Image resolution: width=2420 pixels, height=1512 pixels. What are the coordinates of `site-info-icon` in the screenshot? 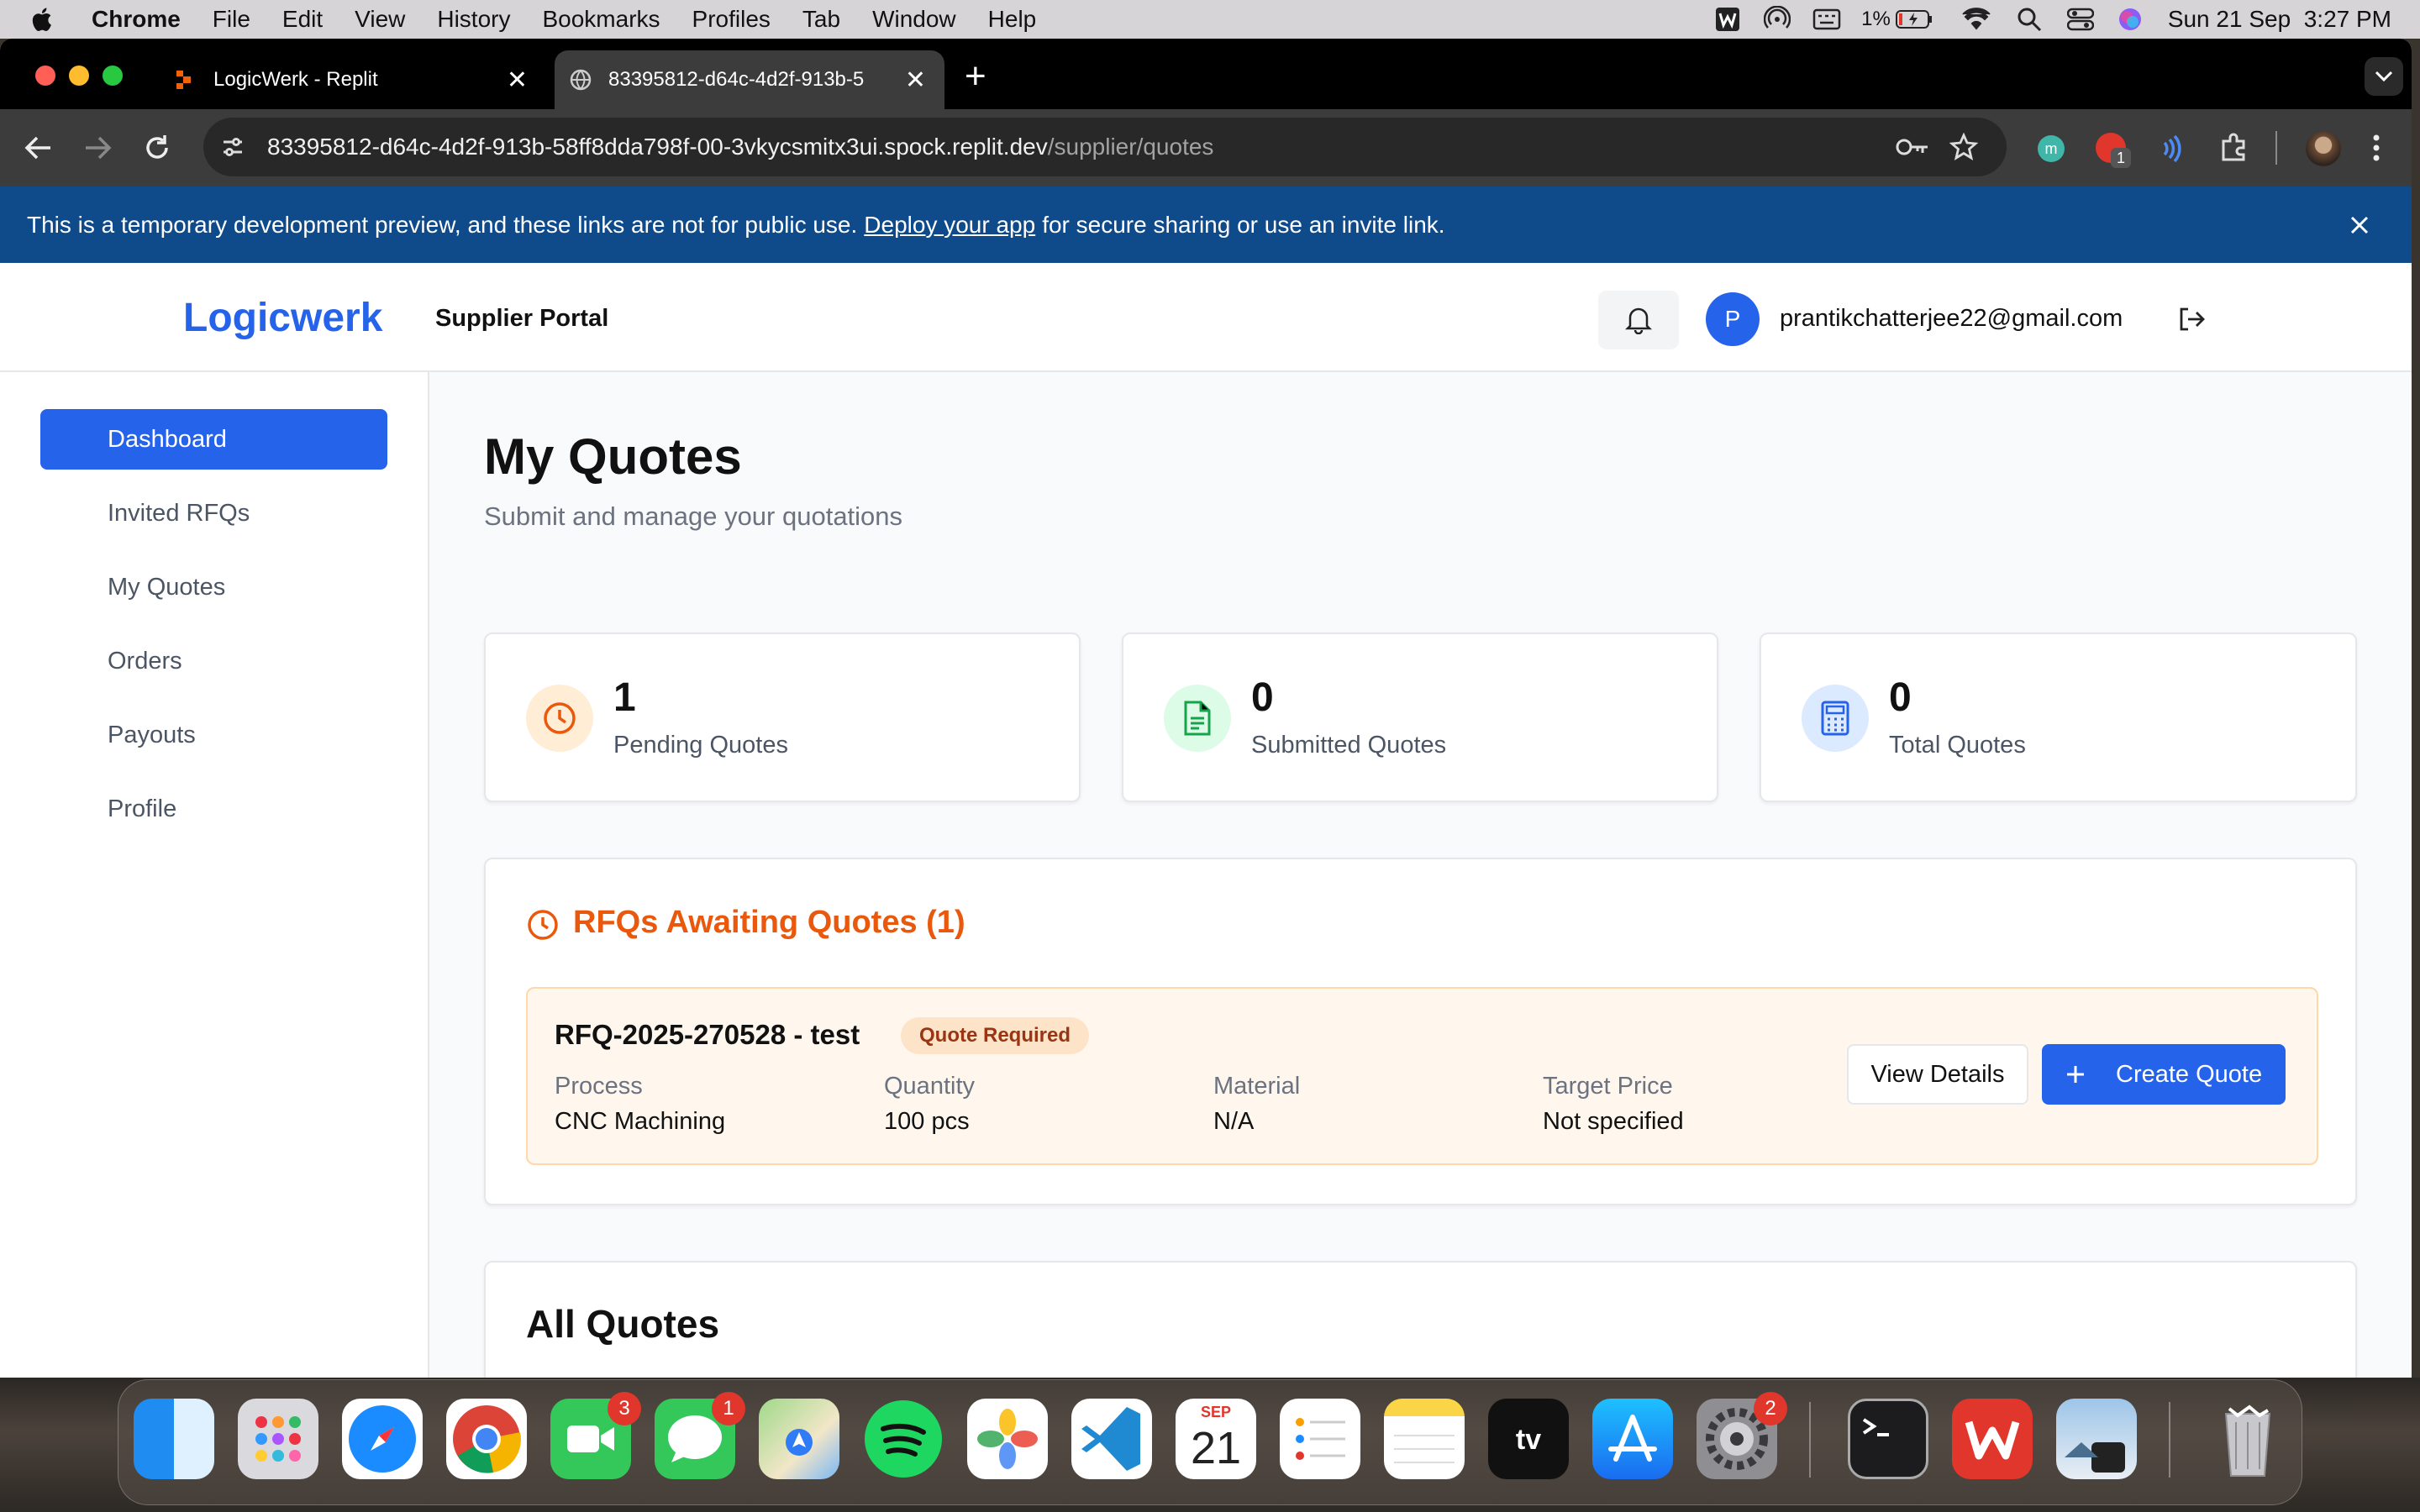 It's located at (233, 147).